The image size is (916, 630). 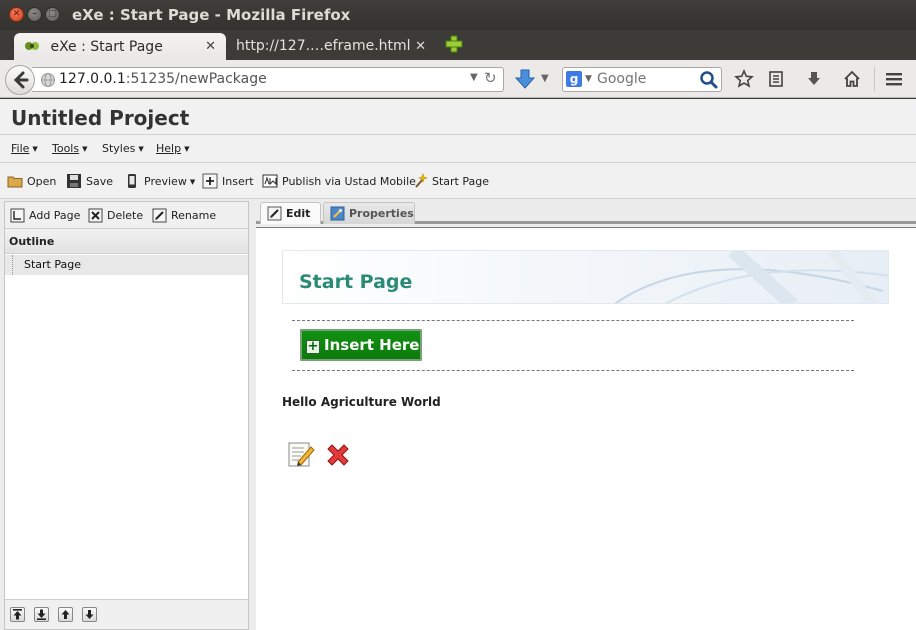 I want to click on exe-favicon-icon, so click(x=32, y=46).